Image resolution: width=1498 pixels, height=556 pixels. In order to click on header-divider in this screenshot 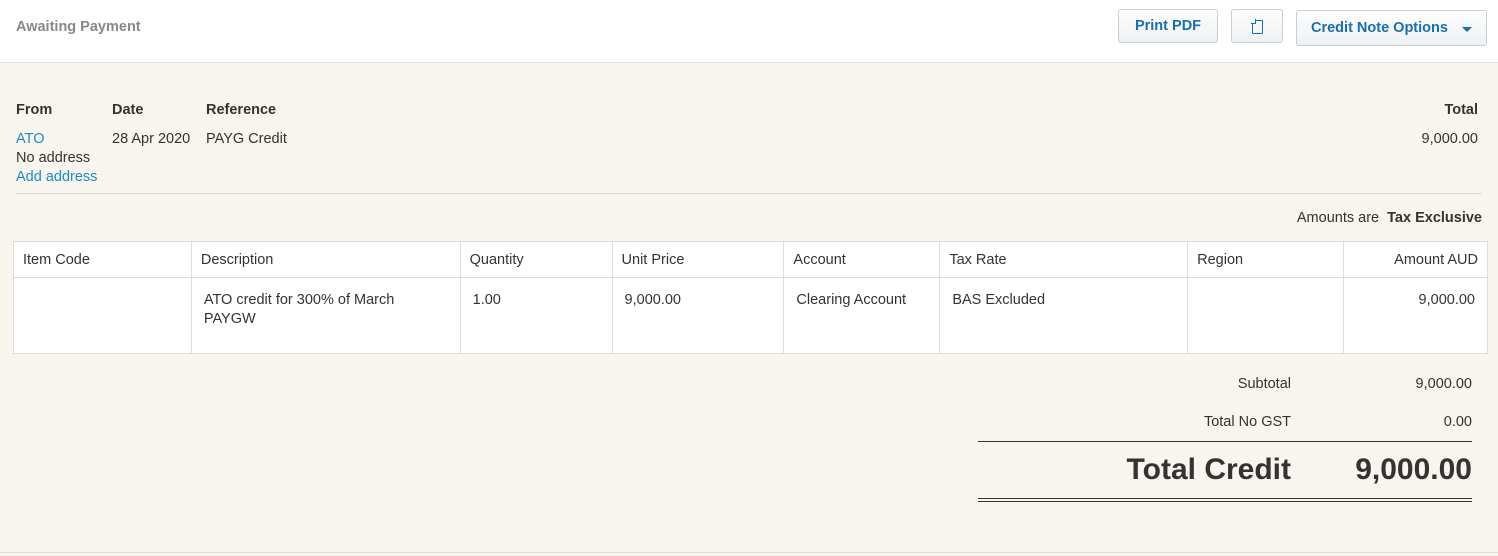, I will do `click(749, 193)`.